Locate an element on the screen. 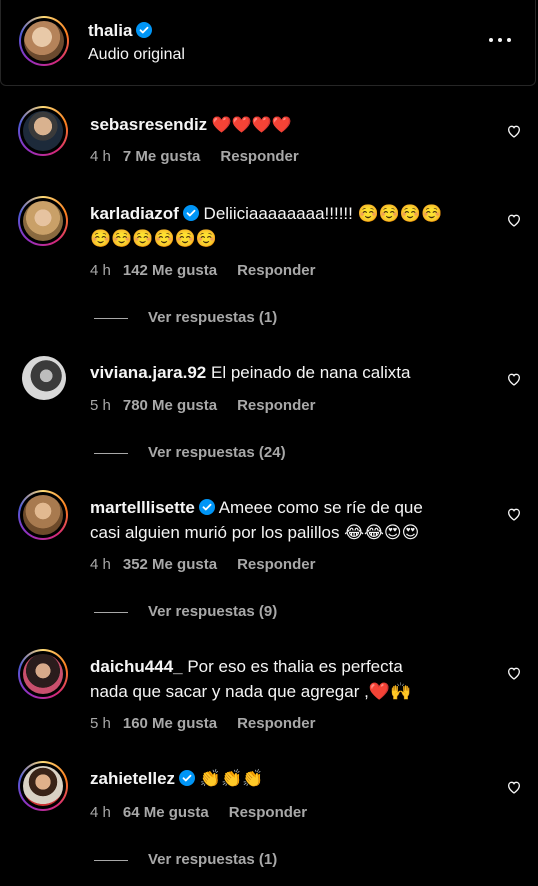  view-replies-button: Ver respuestas (9) is located at coordinates (185, 611).